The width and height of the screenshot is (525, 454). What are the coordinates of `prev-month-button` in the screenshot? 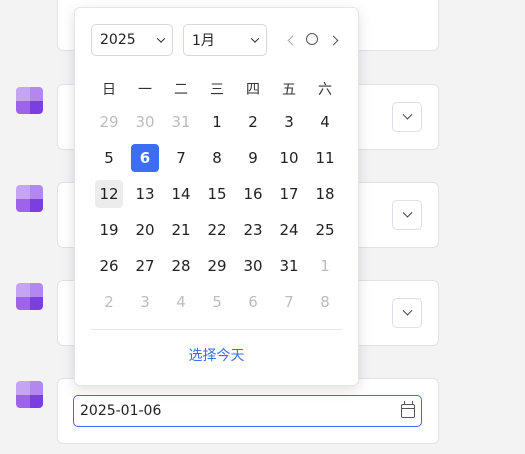 It's located at (292, 40).